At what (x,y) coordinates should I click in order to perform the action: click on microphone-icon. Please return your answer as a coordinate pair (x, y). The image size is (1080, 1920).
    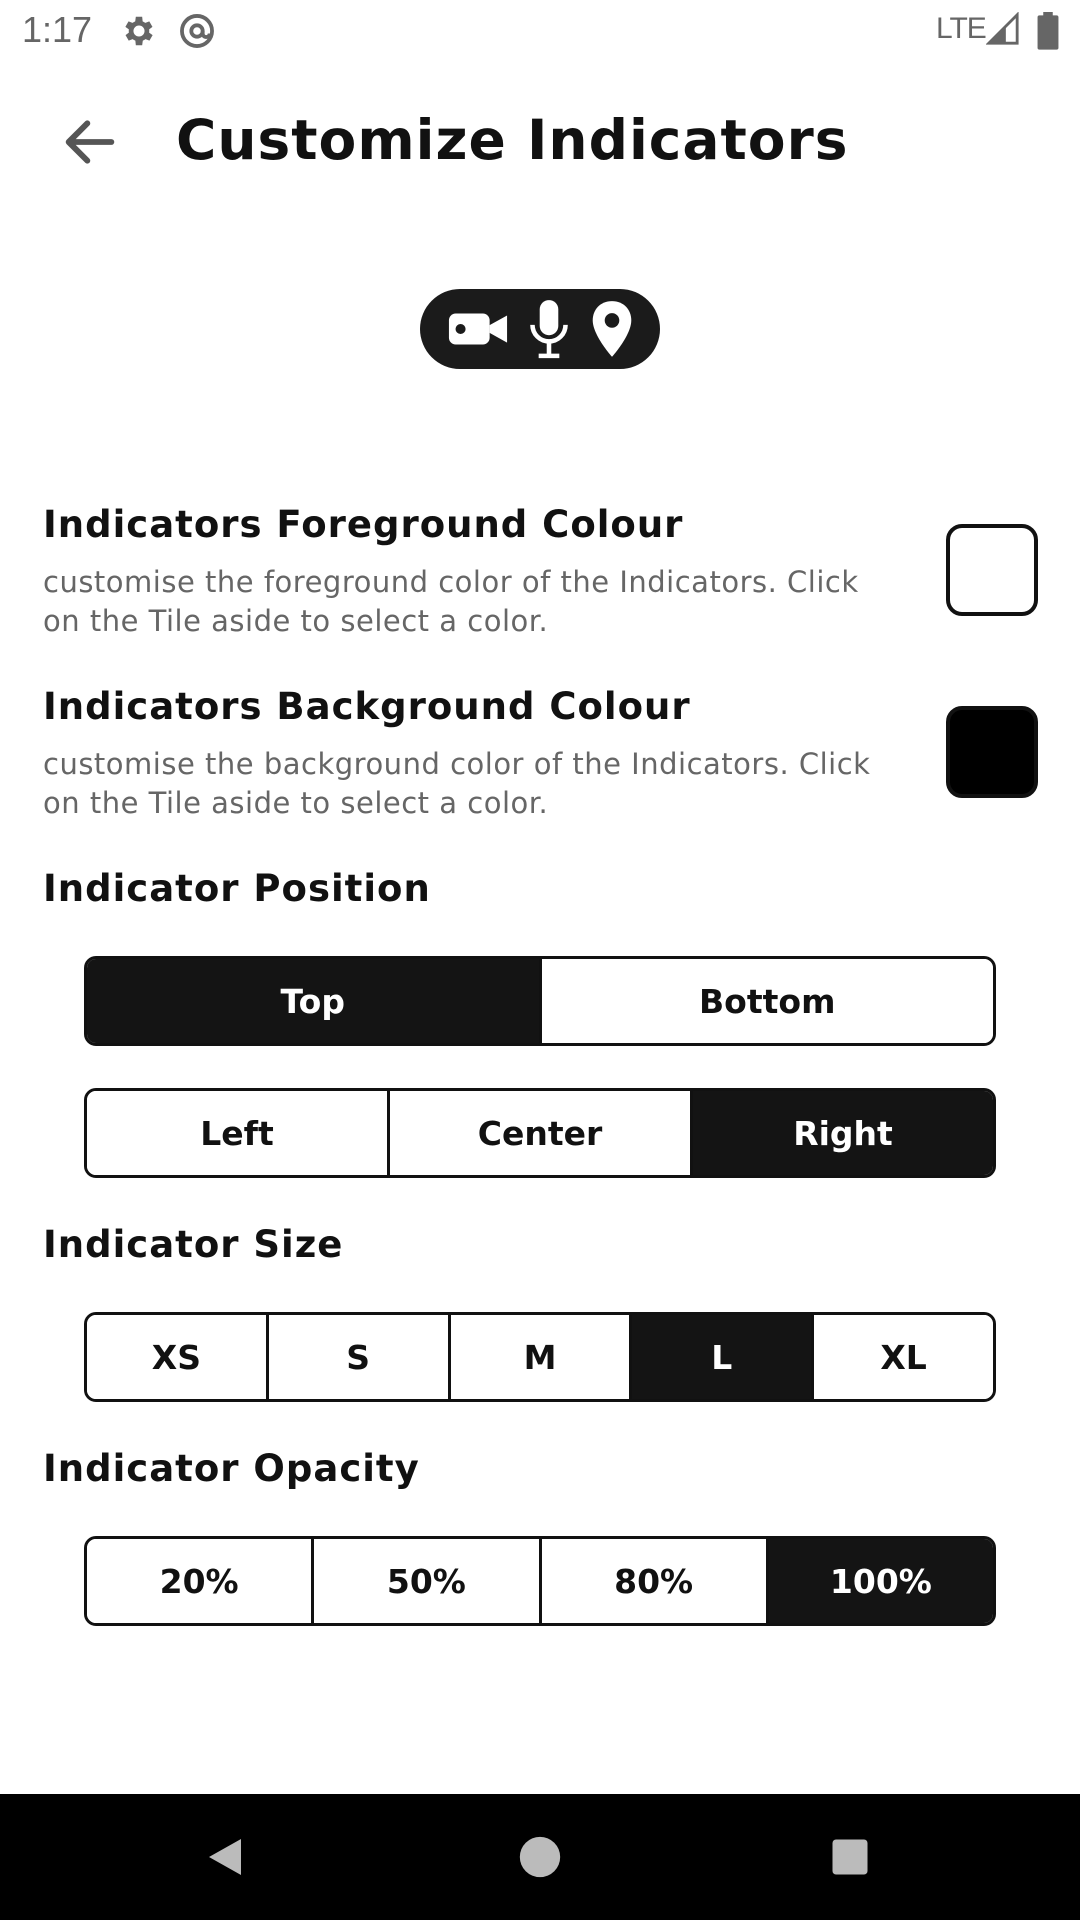
    Looking at the image, I should click on (549, 329).